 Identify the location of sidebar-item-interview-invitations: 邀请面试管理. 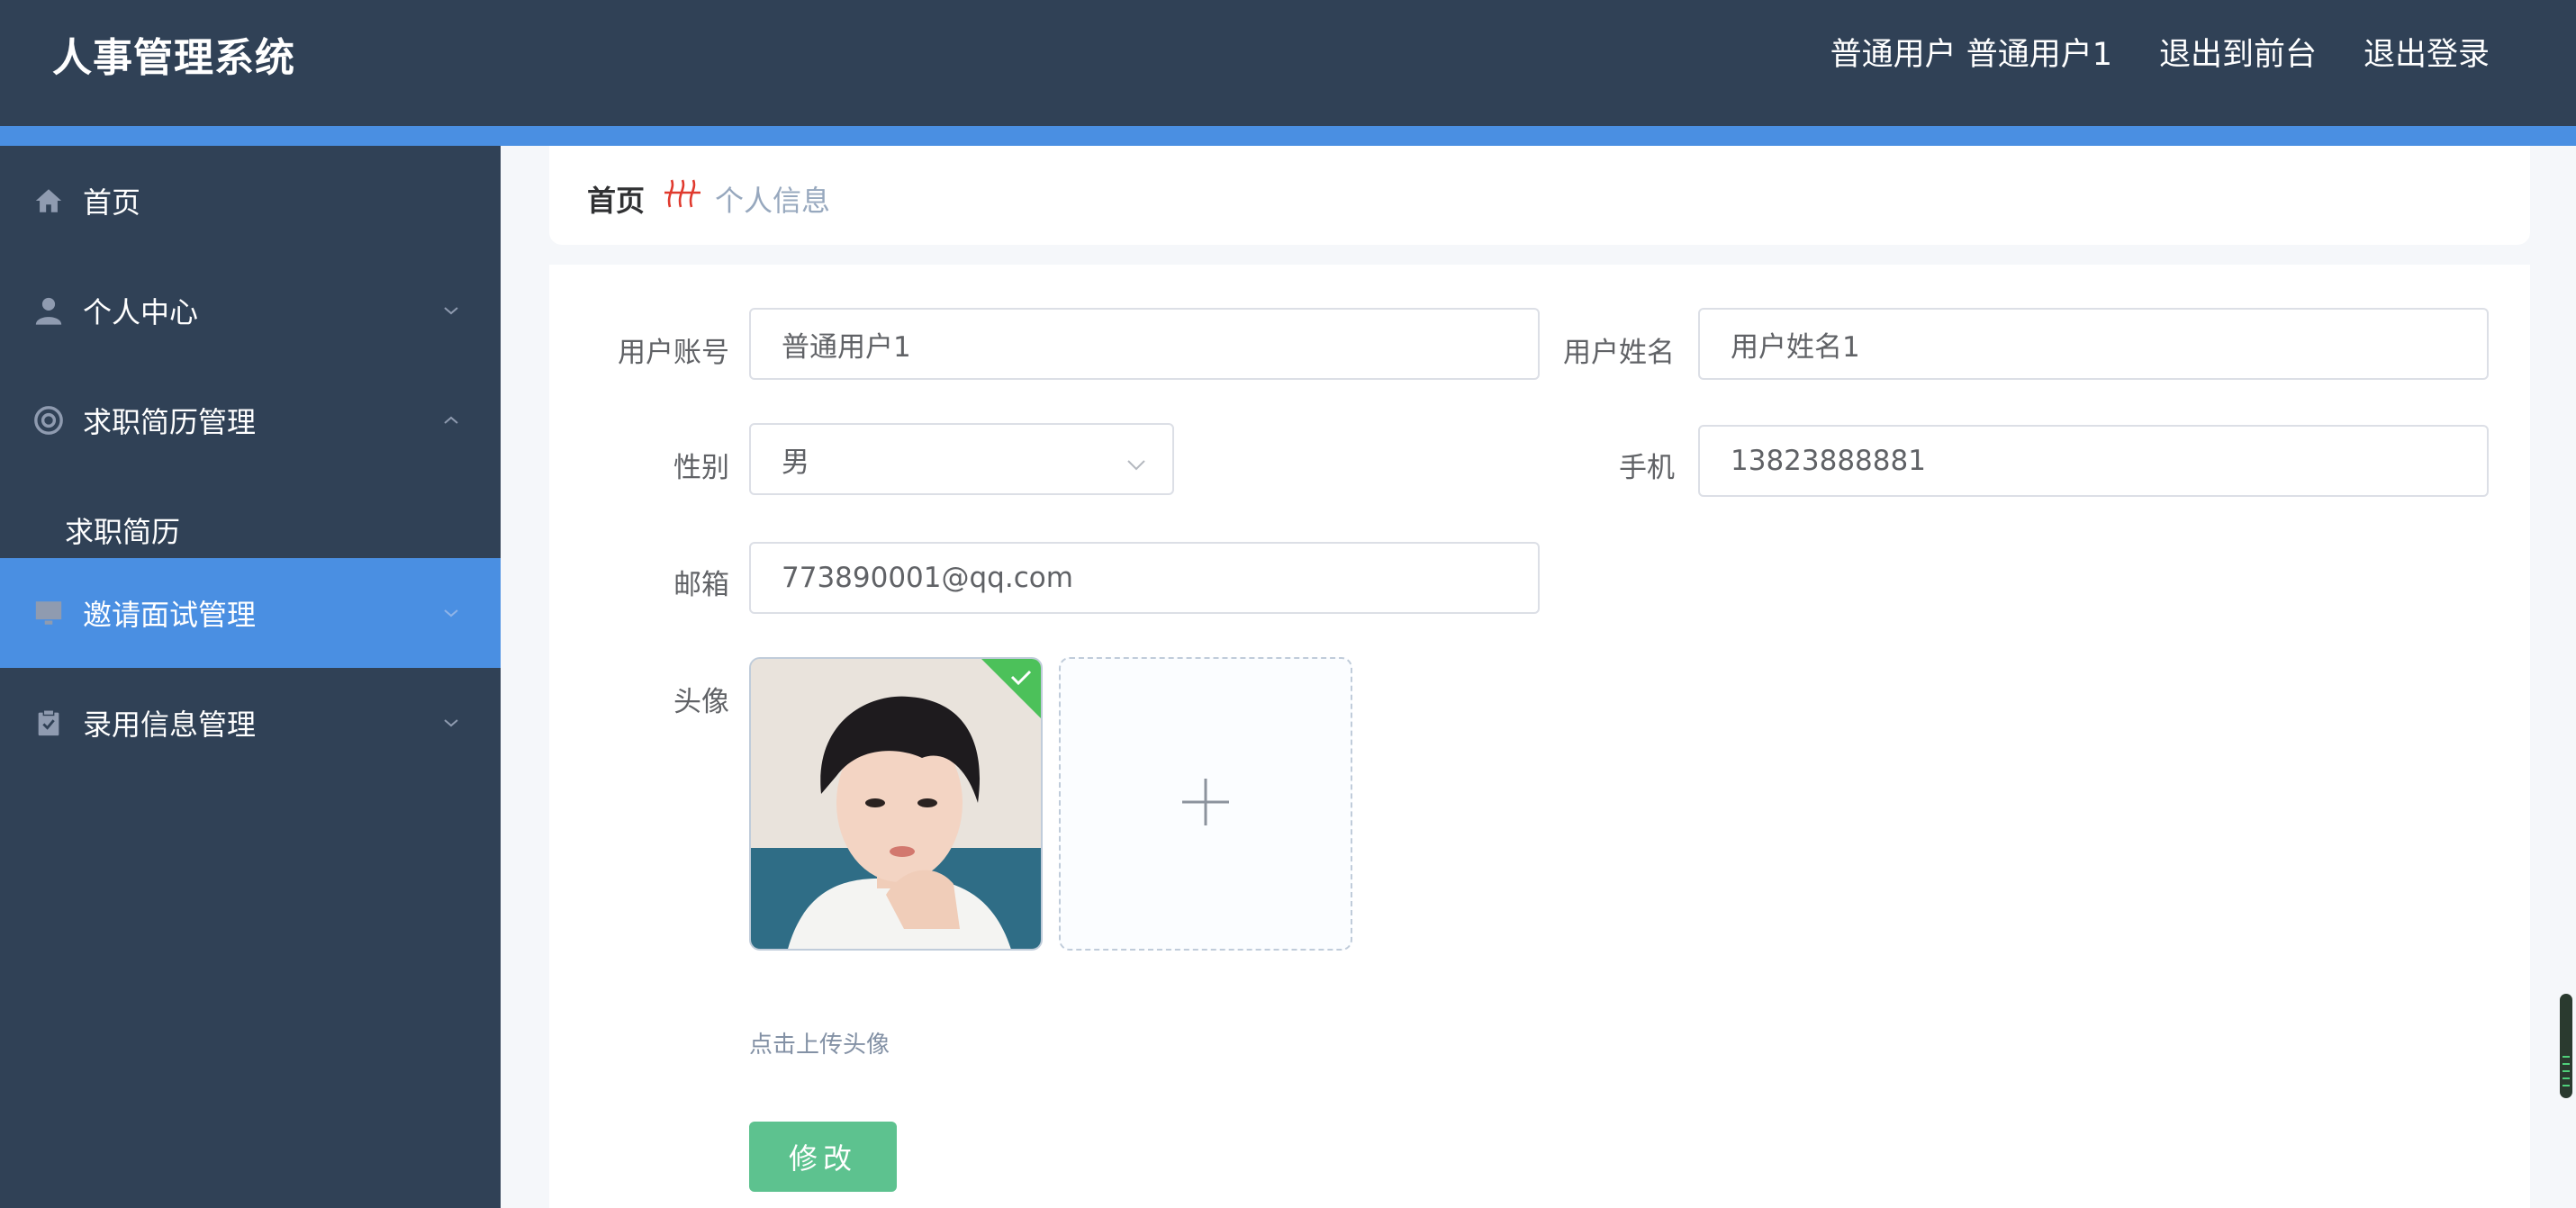
(250, 613).